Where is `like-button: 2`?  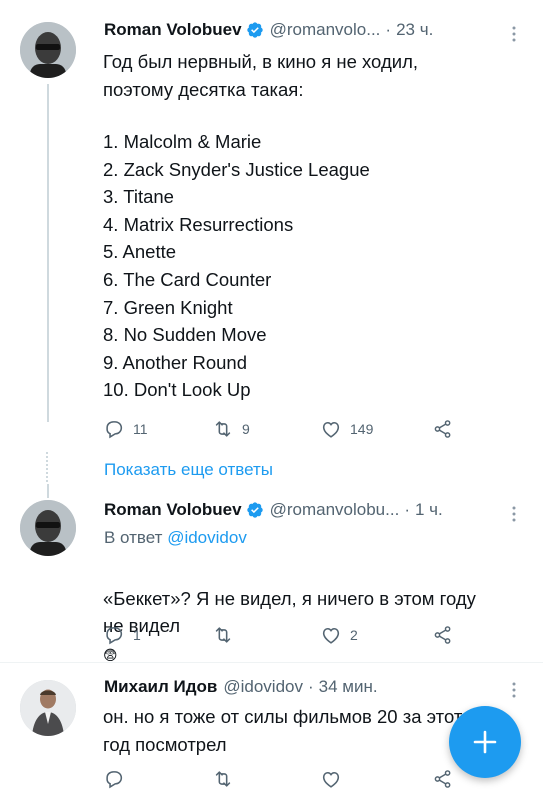
like-button: 2 is located at coordinates (339, 635).